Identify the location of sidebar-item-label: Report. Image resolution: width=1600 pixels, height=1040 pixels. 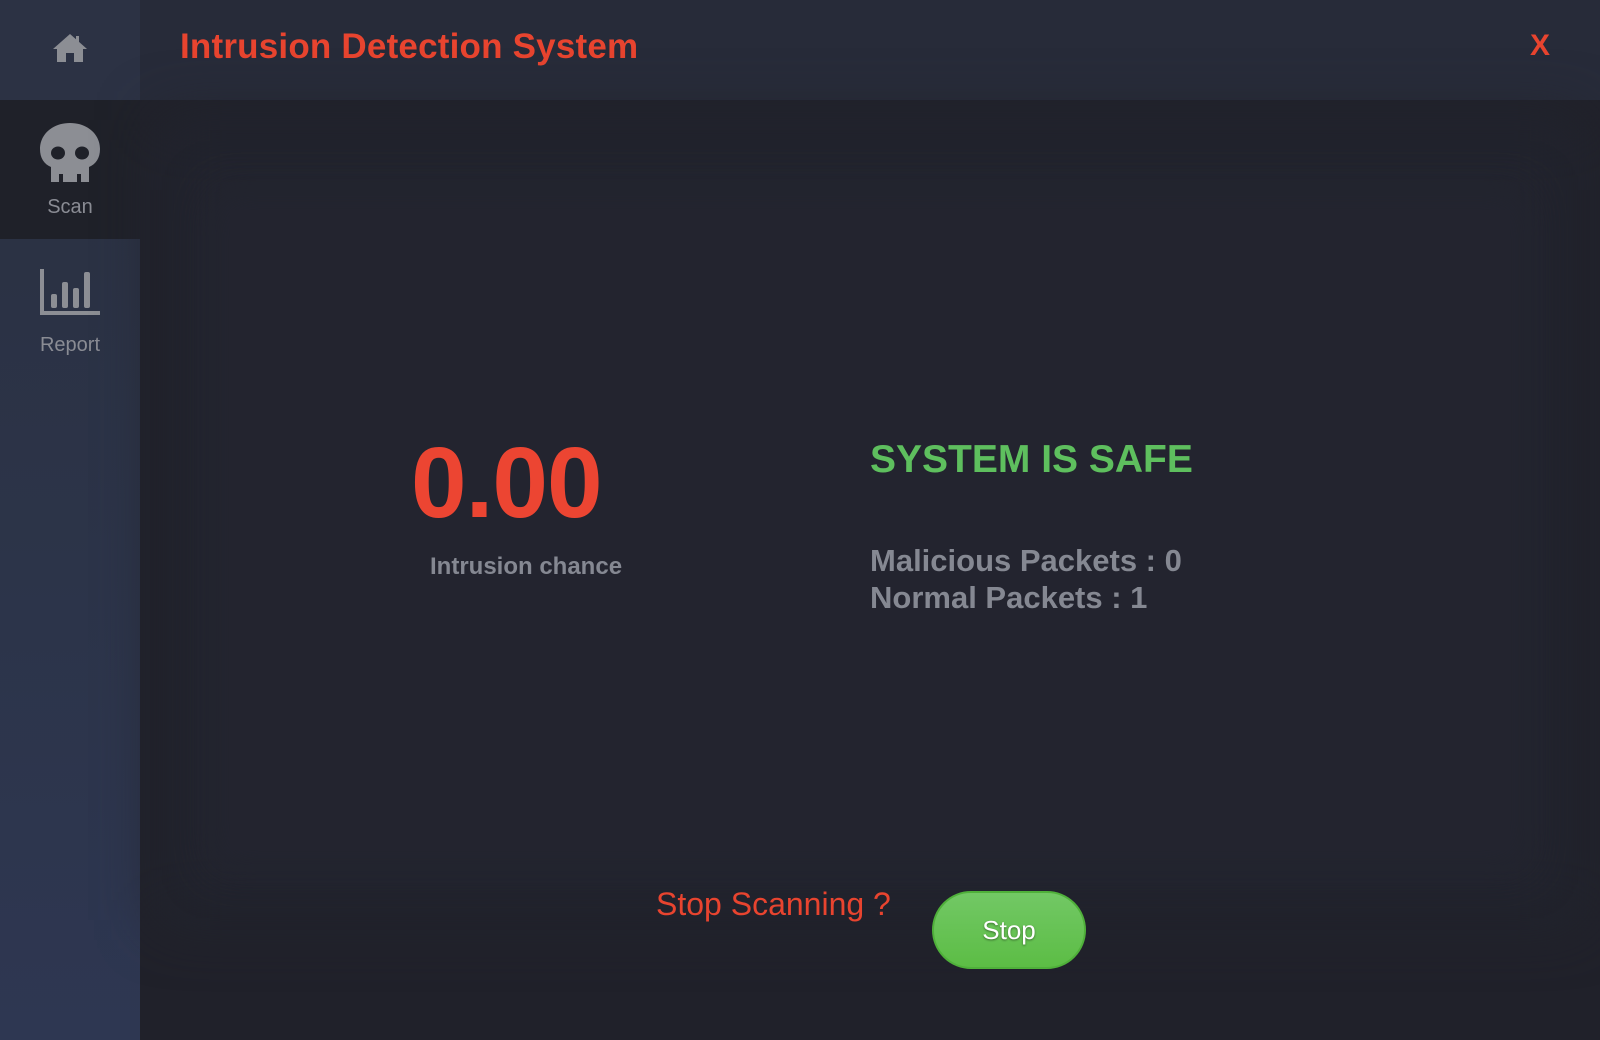
(70, 345).